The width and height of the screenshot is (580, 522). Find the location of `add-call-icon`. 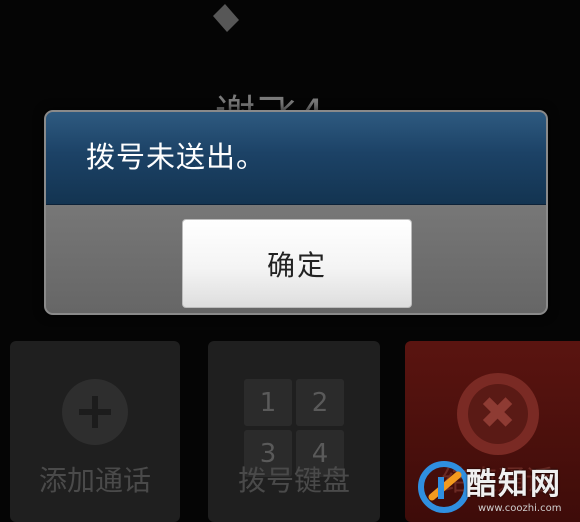

add-call-icon is located at coordinates (95, 412).